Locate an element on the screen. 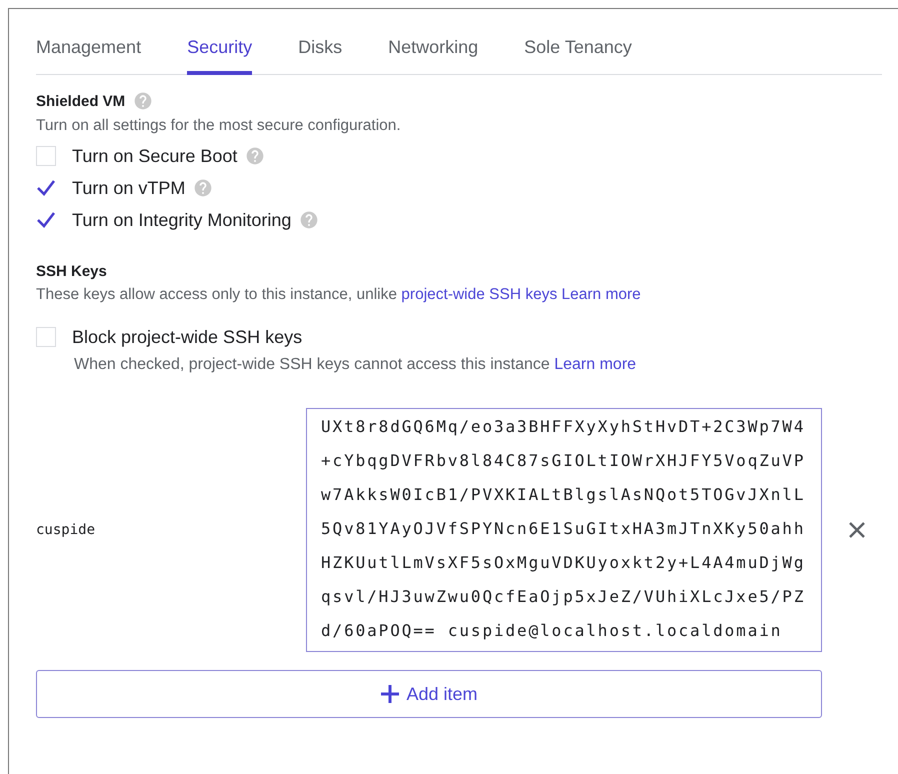 This screenshot has width=898, height=774. option-label: Block project-wide SSH keys is located at coordinates (187, 337).